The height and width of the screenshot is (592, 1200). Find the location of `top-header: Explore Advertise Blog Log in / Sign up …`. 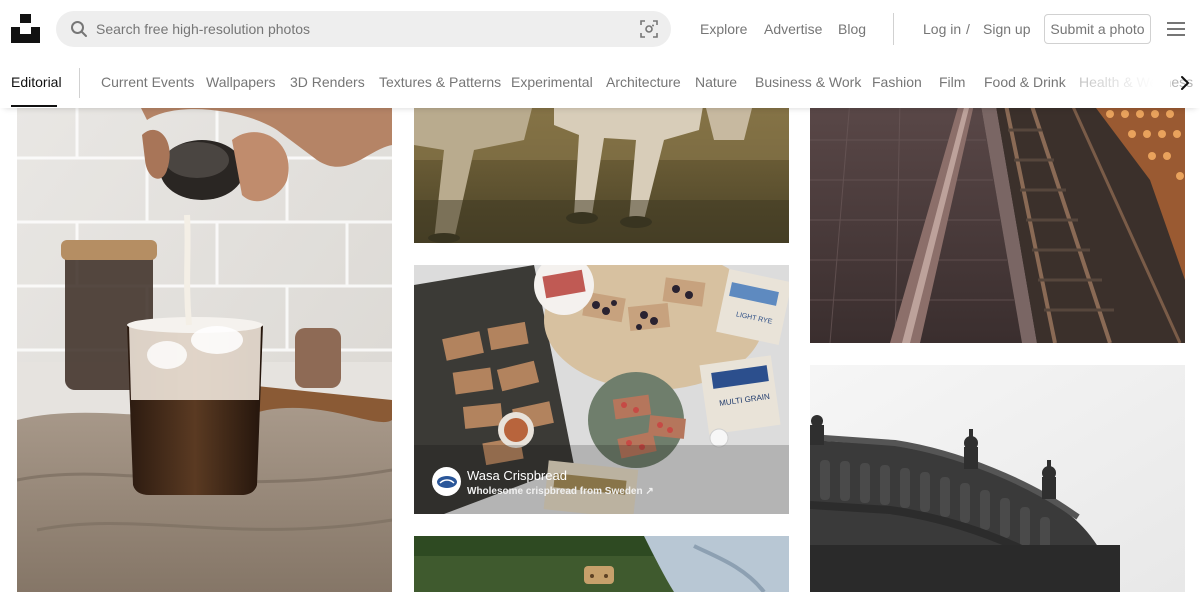

top-header: Explore Advertise Blog Log in / Sign up … is located at coordinates (600, 29).